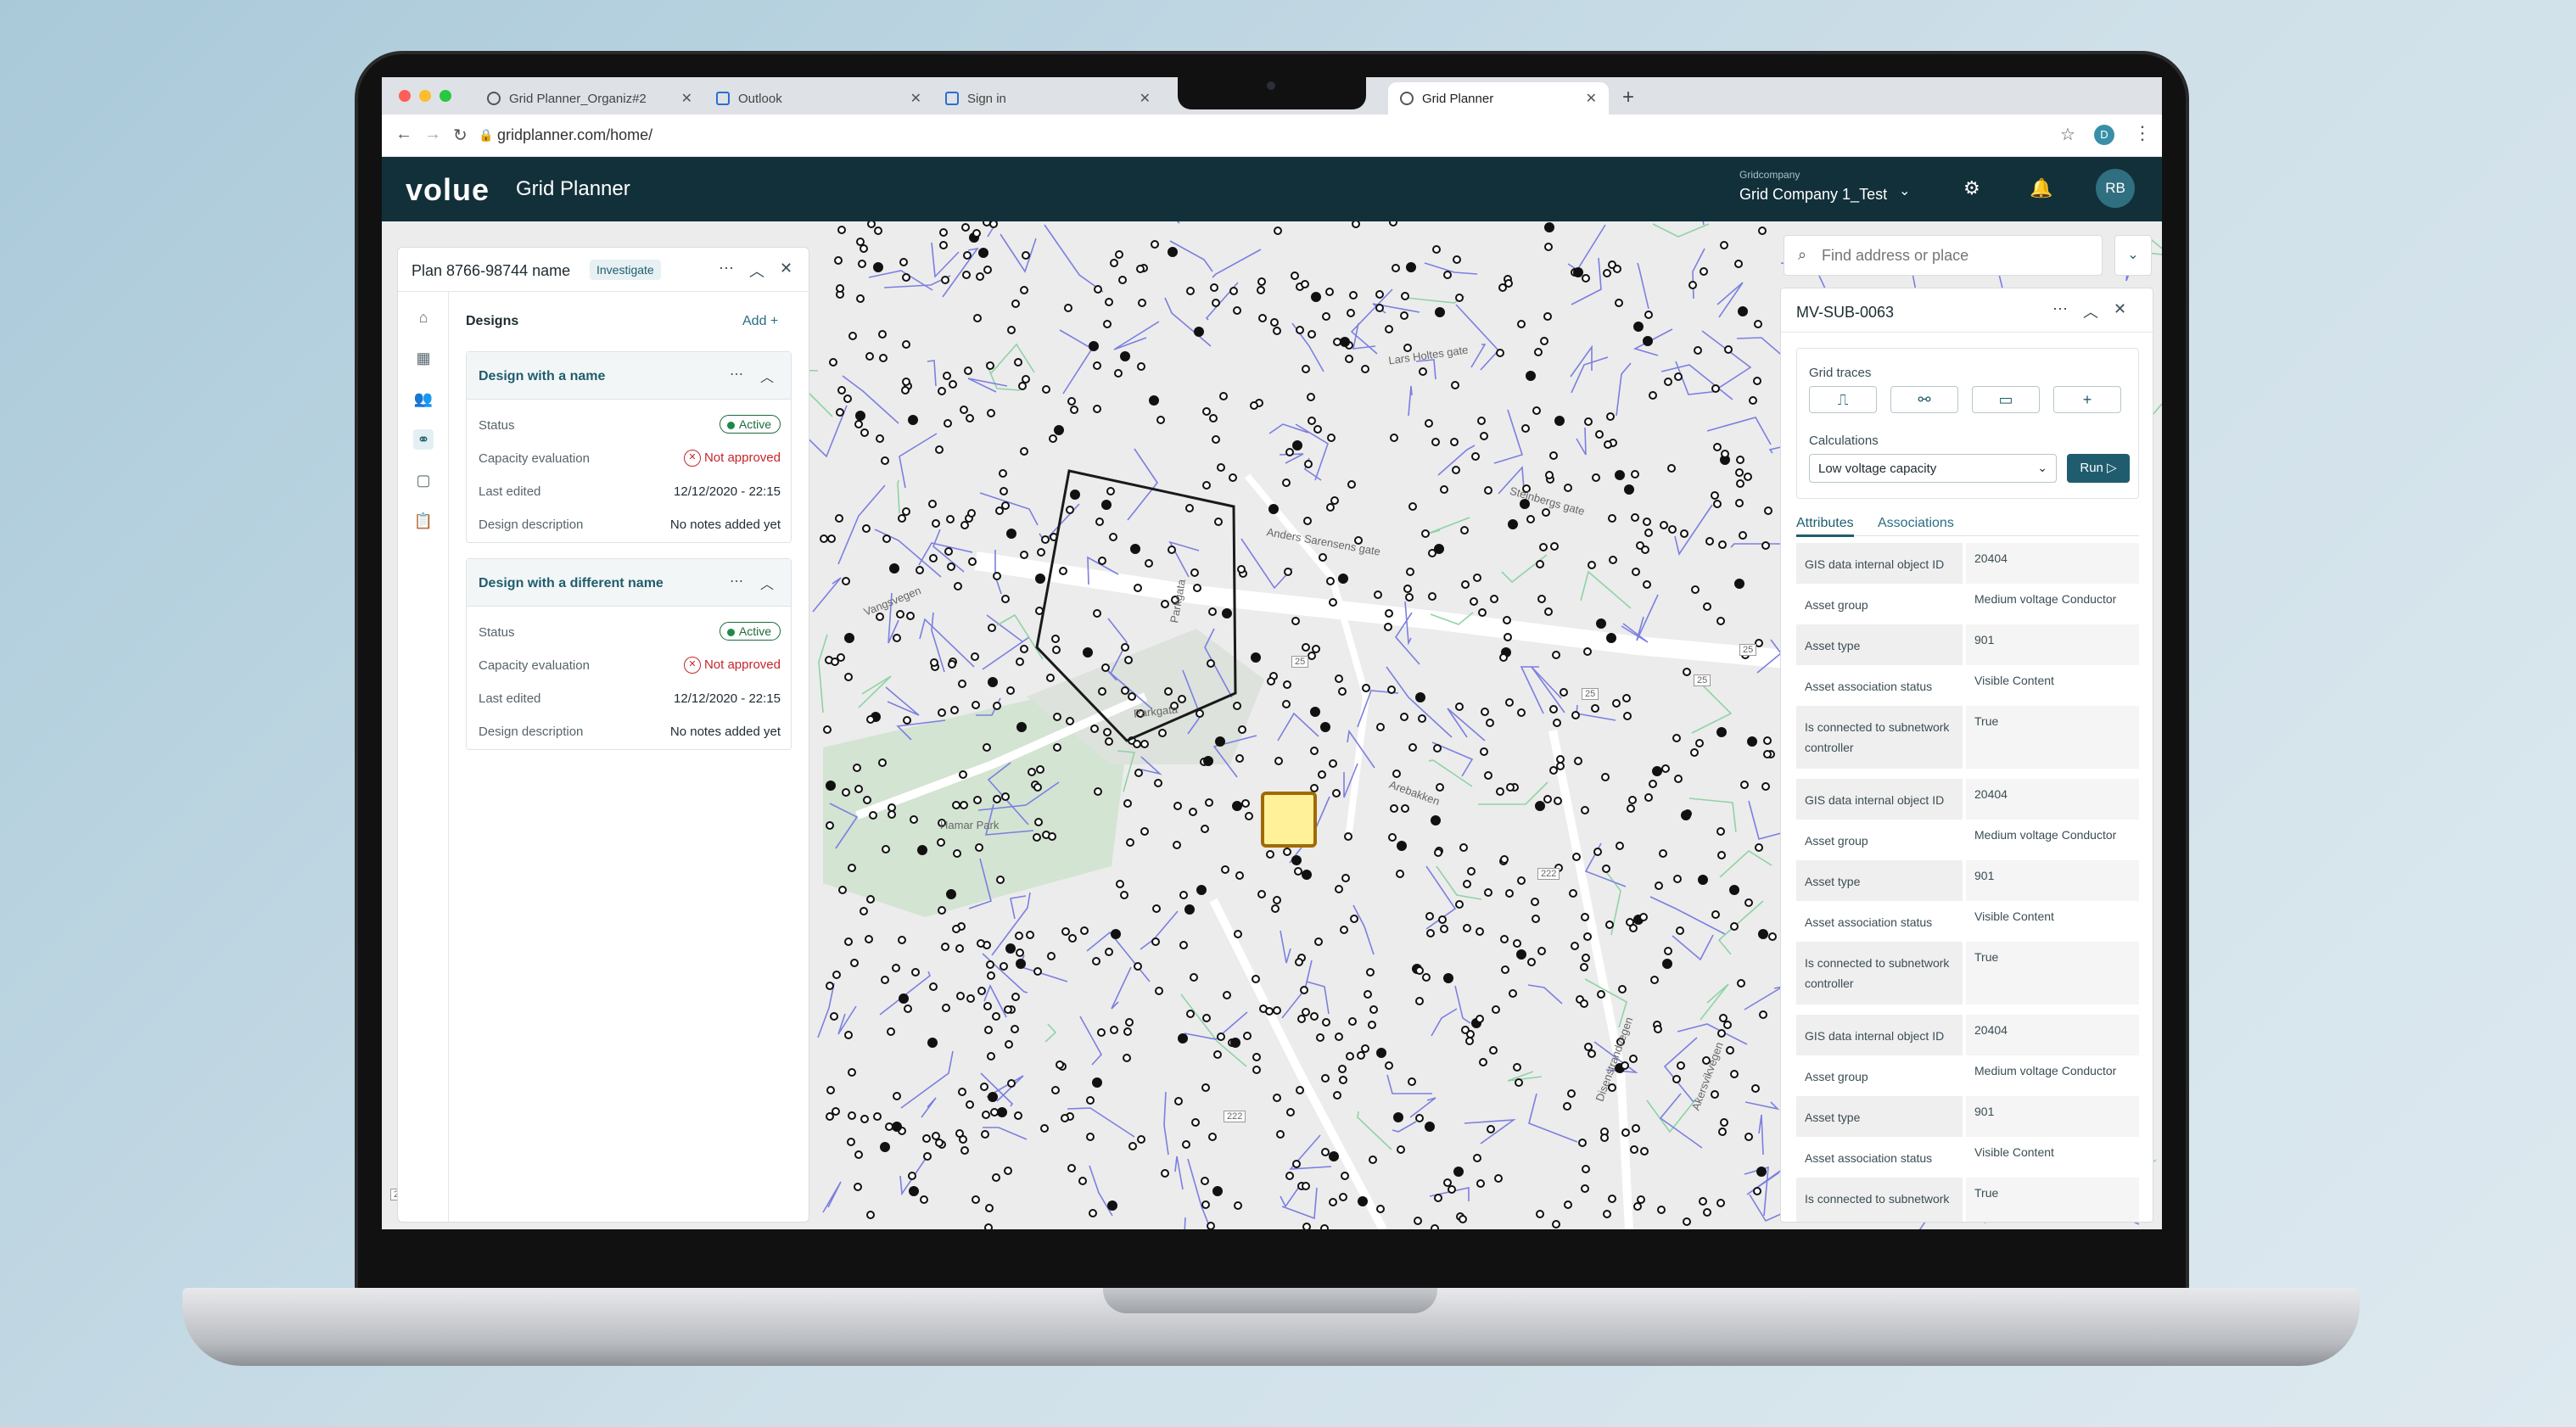  I want to click on company-selector: Grid Company 1_Test, so click(1813, 195).